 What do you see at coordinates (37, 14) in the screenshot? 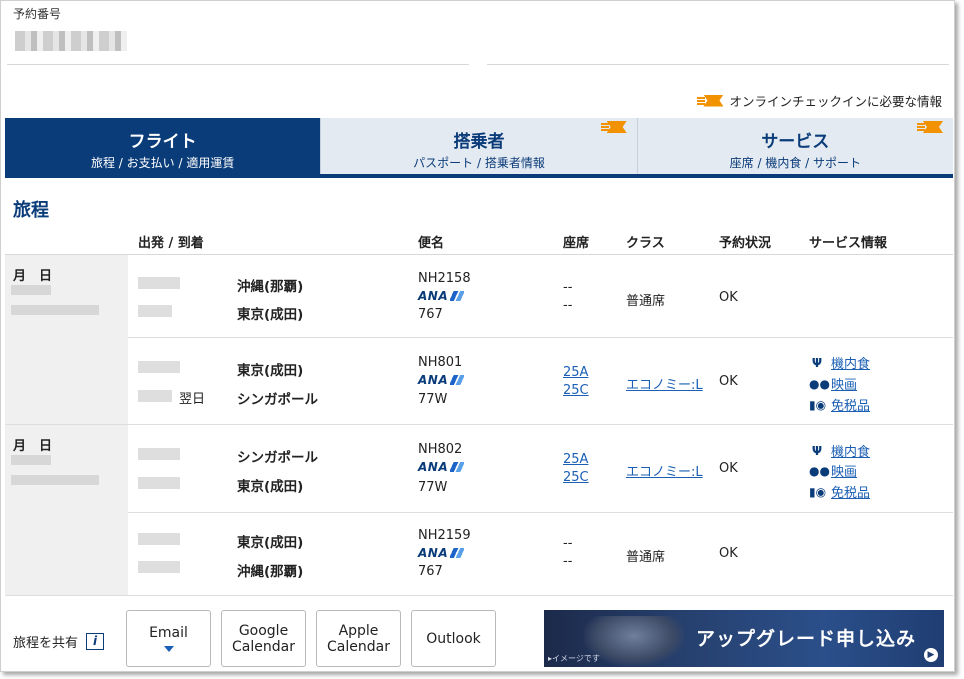
I see `booking-number-label: 予約番号` at bounding box center [37, 14].